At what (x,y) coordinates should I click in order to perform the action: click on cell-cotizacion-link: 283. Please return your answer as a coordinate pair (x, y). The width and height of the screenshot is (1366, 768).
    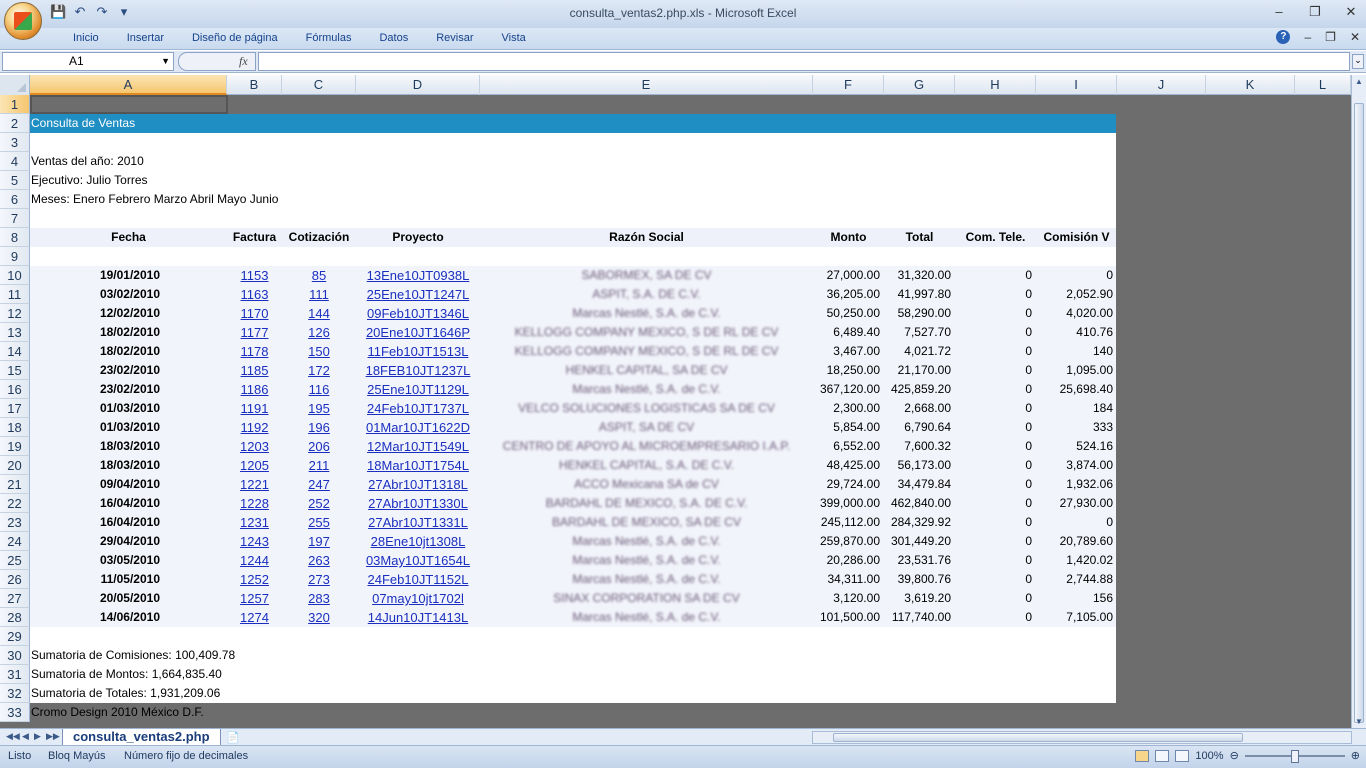
    Looking at the image, I should click on (319, 598).